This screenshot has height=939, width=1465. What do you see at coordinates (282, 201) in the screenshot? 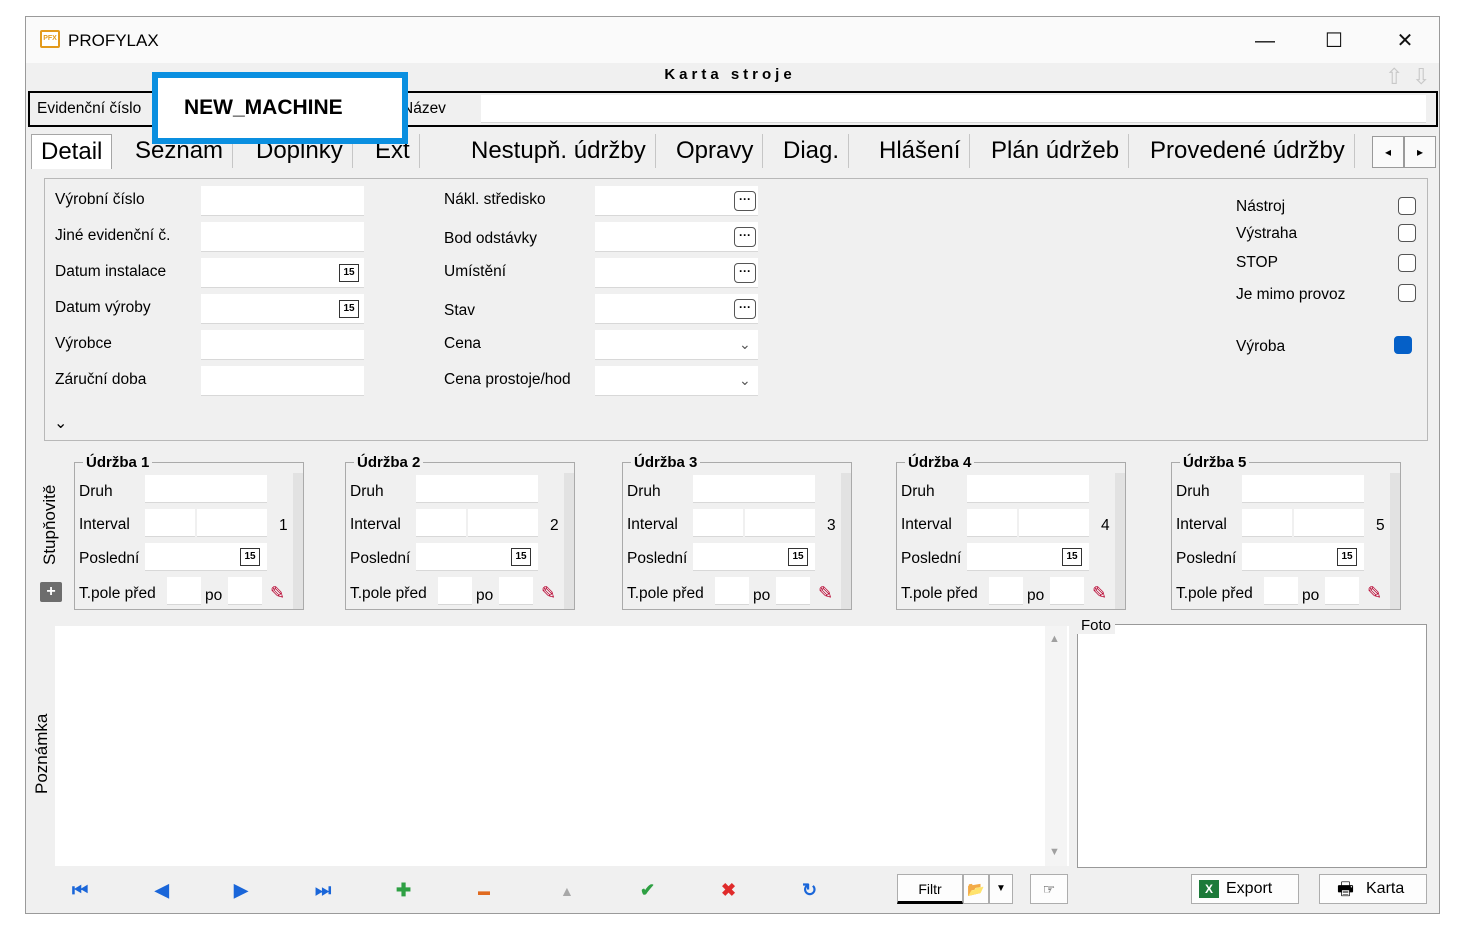
I see `vyrobni-cislo-input` at bounding box center [282, 201].